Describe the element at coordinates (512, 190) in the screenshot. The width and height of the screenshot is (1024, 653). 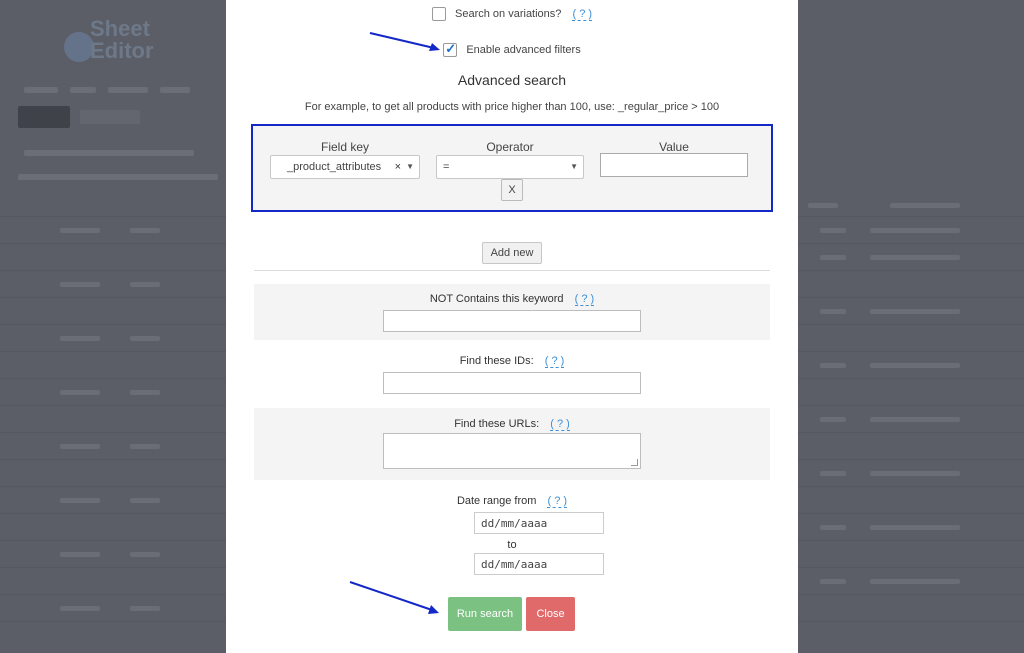
I see `remove-filter-button: X` at that location.